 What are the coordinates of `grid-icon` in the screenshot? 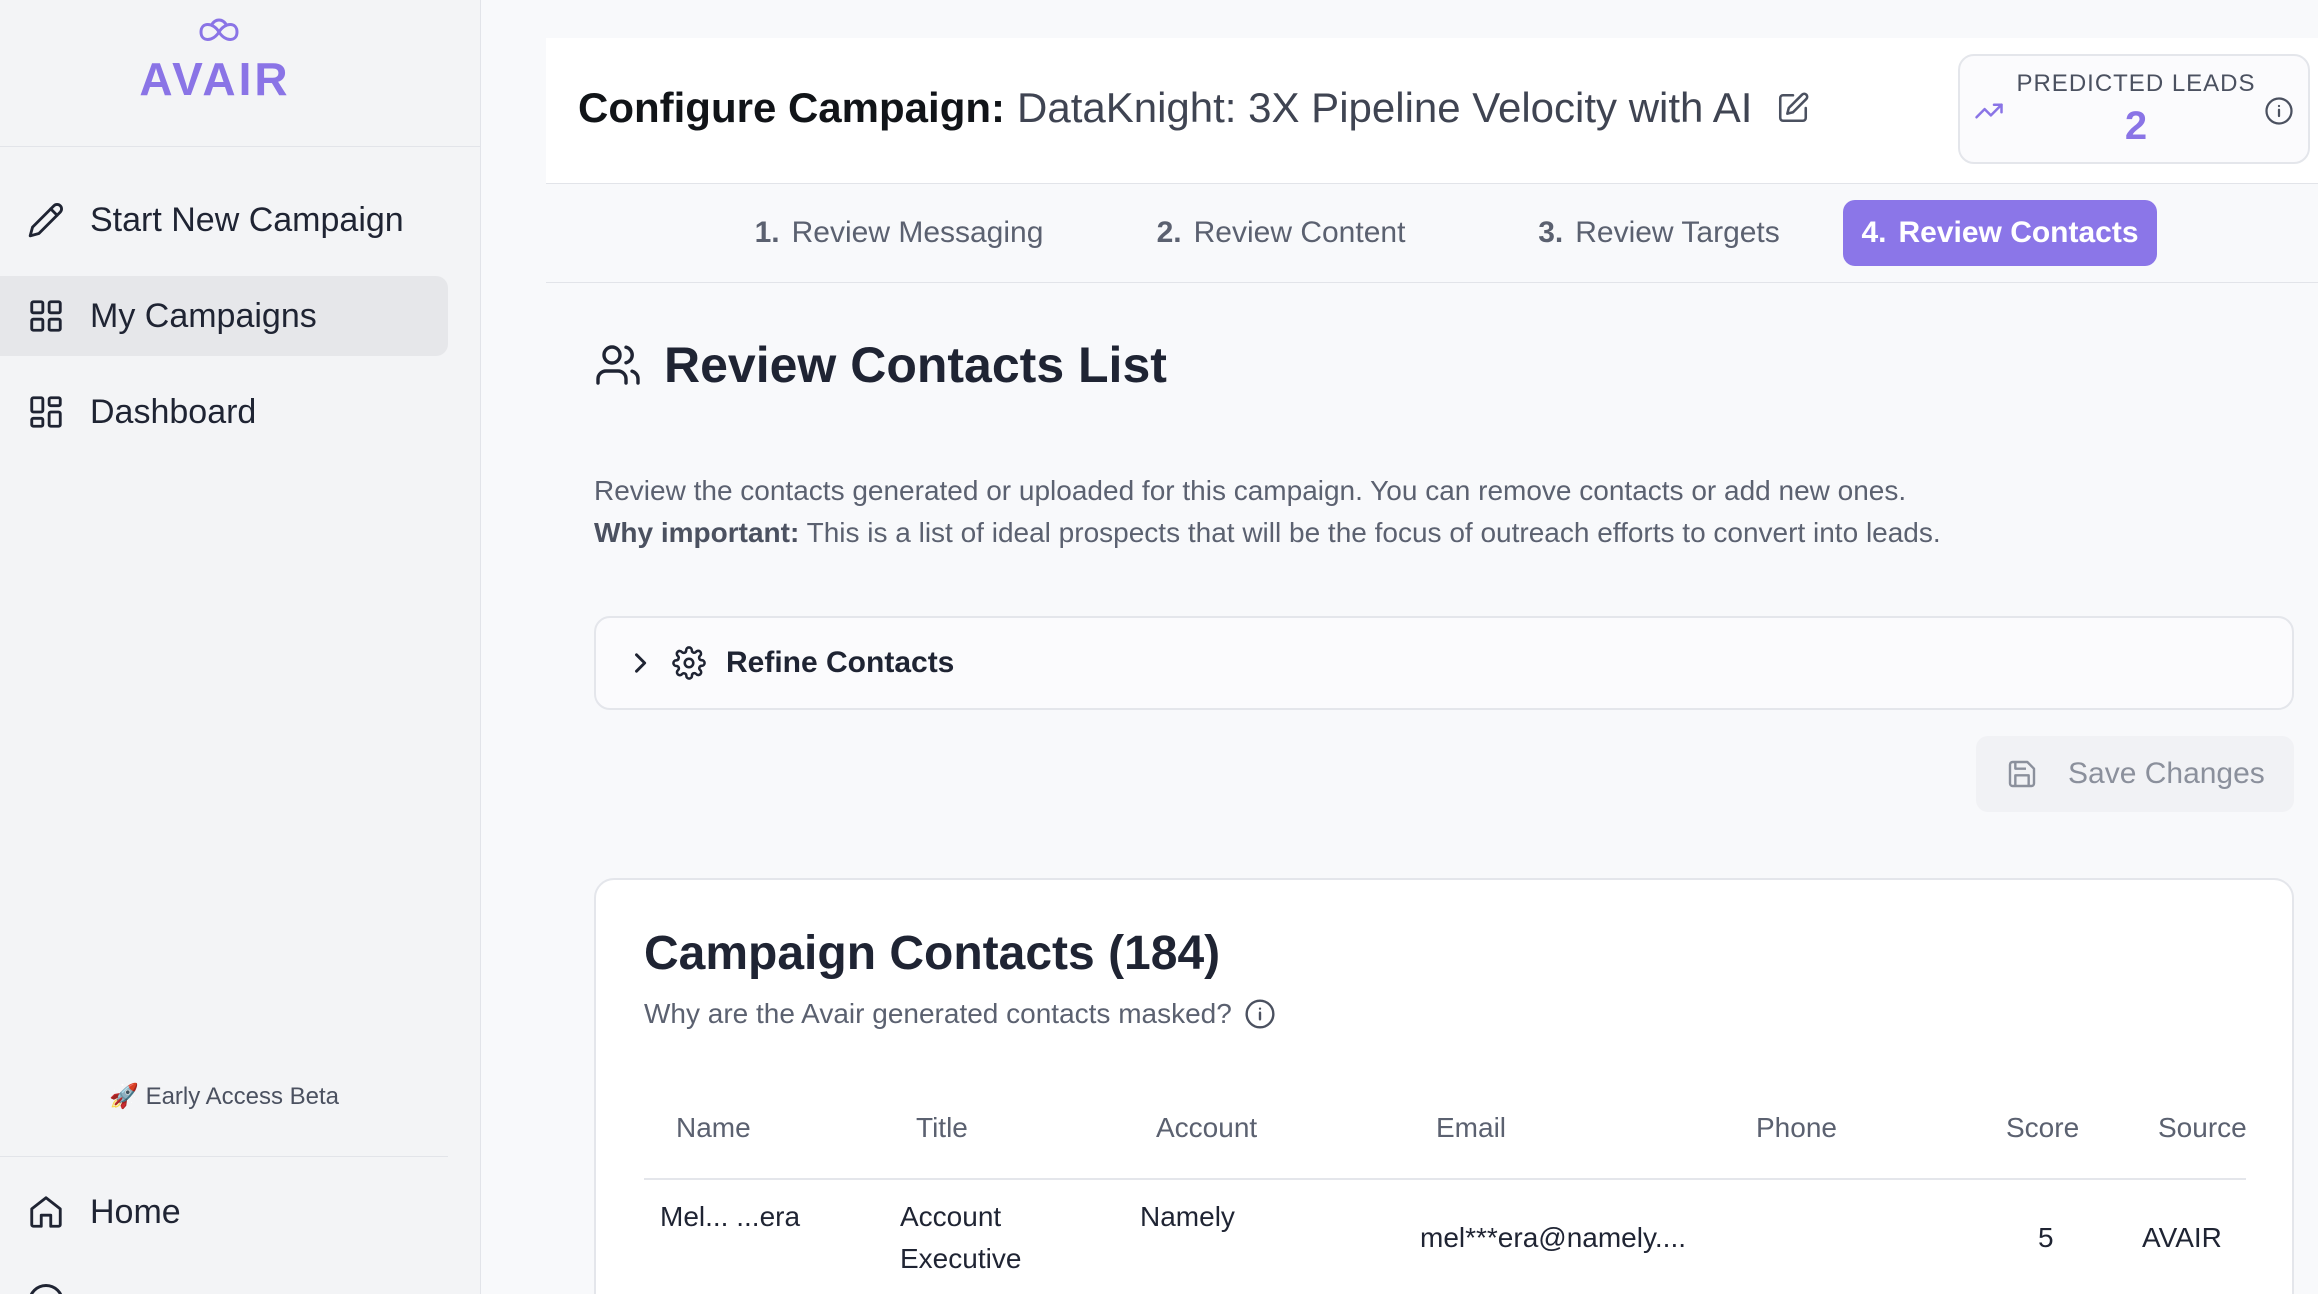 It's located at (46, 316).